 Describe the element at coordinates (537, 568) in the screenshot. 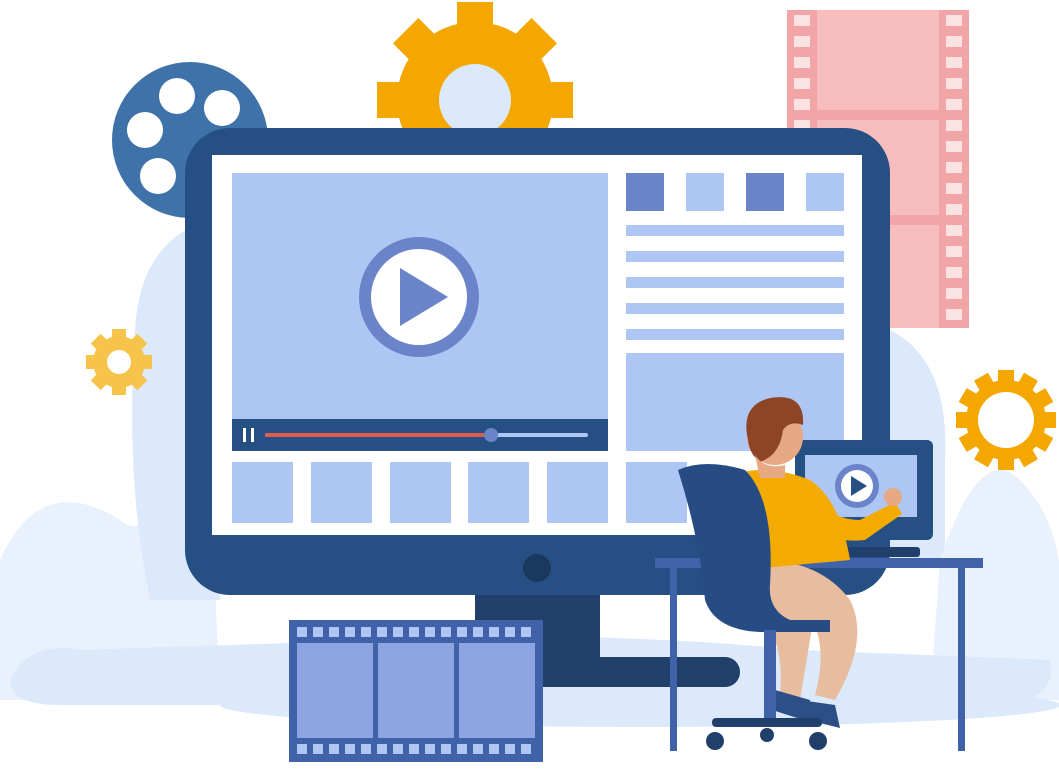

I see `power-button` at that location.